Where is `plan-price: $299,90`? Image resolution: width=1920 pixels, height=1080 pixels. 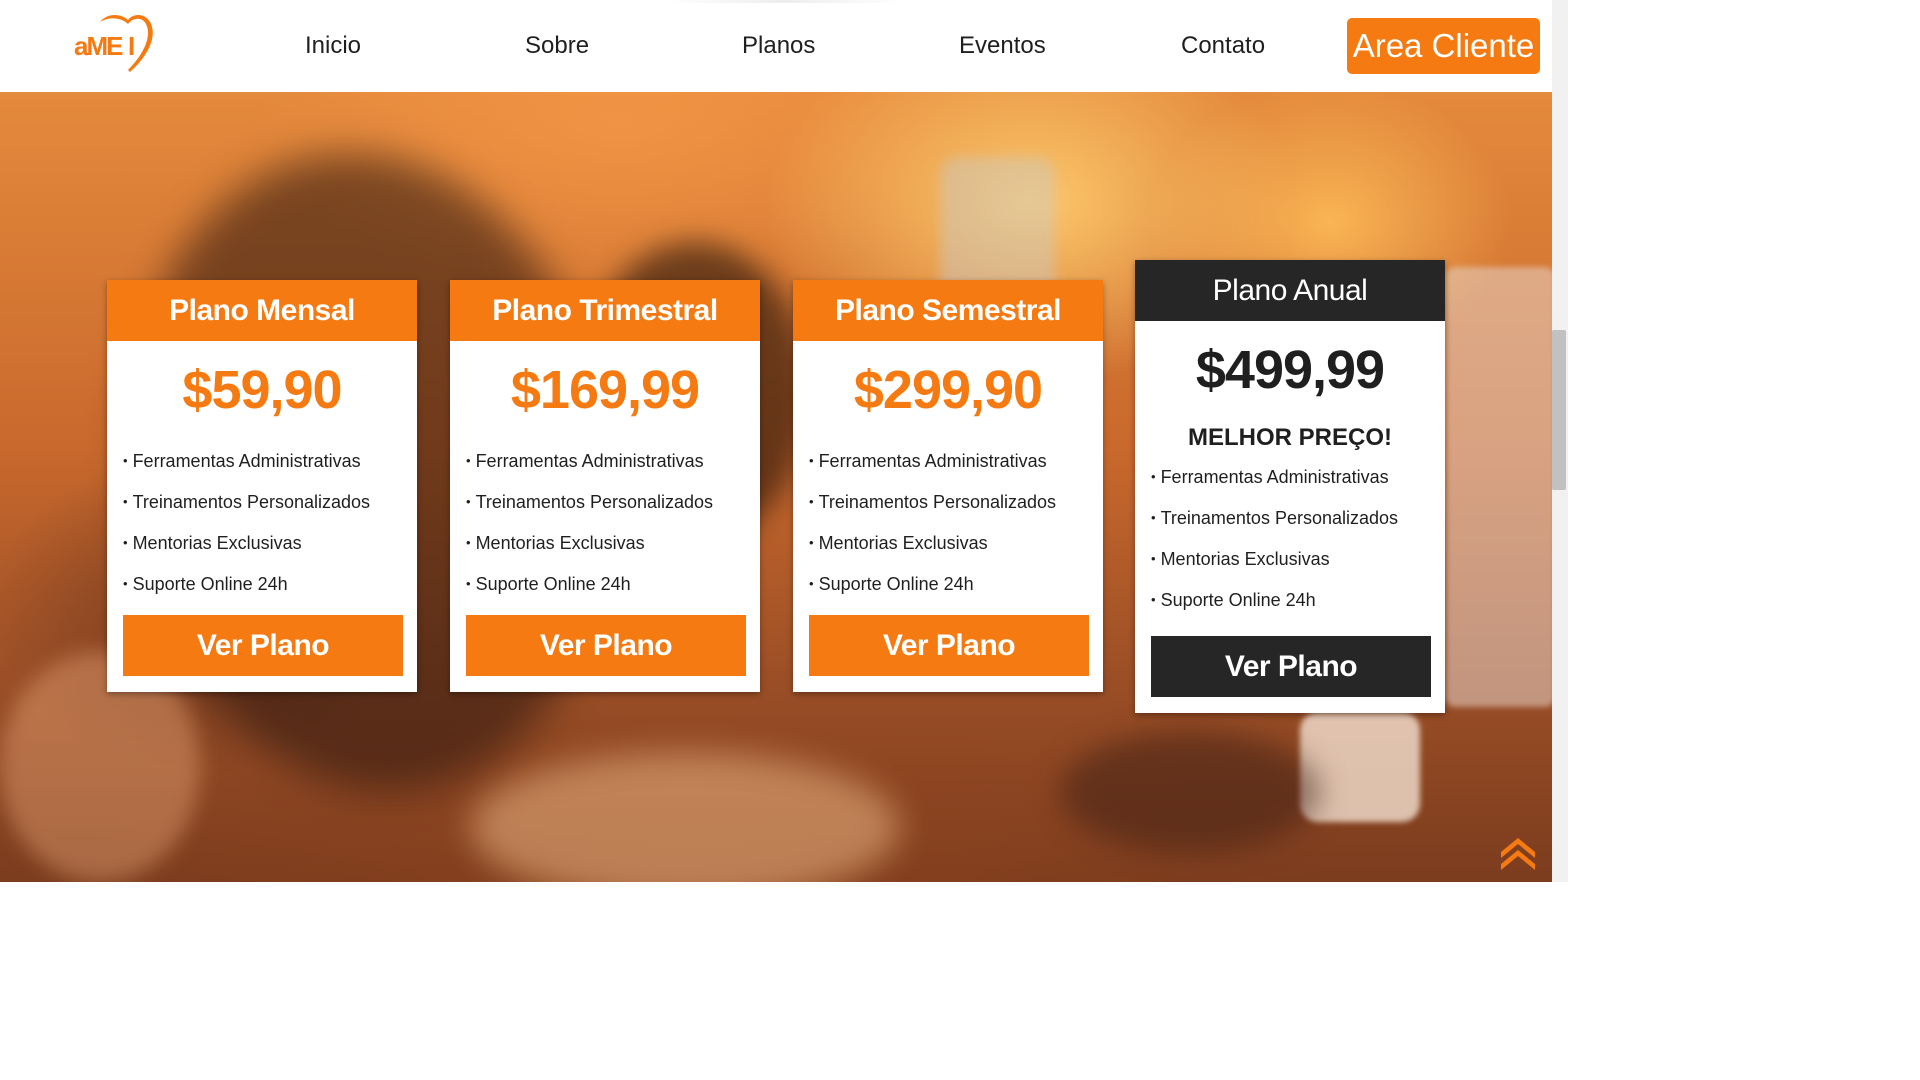 plan-price: $299,90 is located at coordinates (948, 390).